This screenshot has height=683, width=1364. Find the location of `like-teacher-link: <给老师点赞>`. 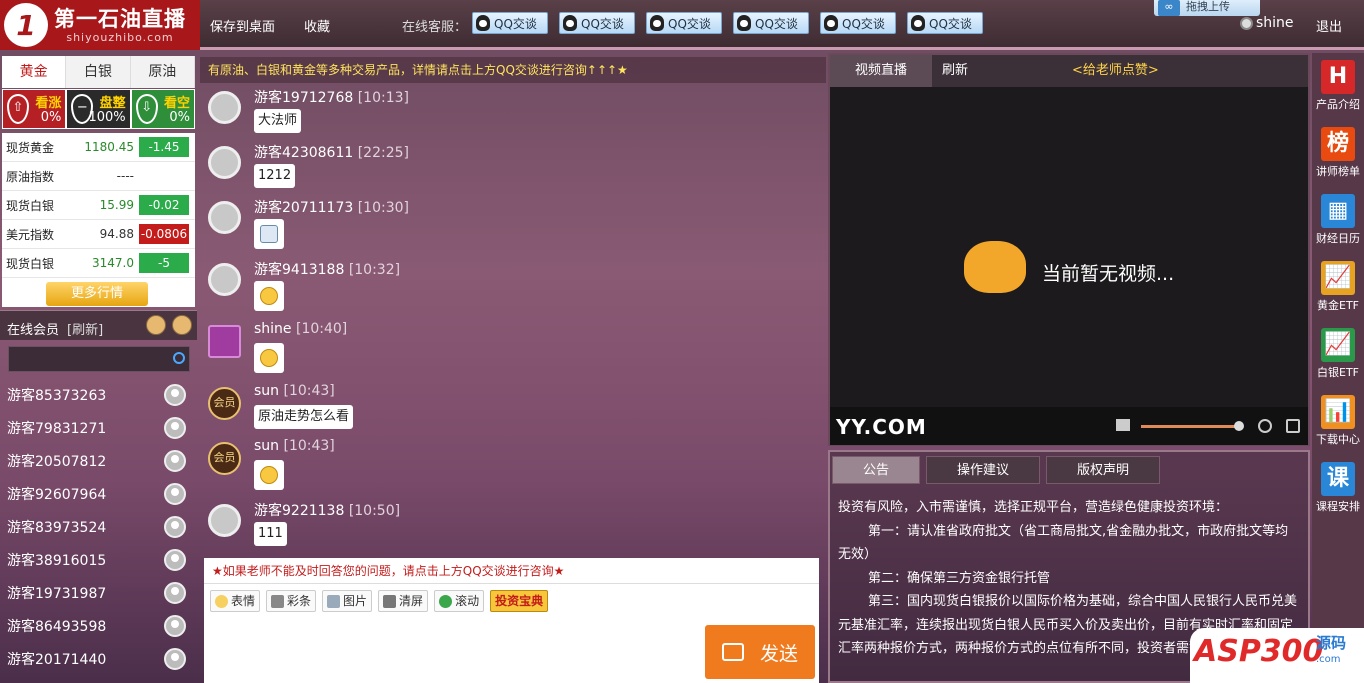

like-teacher-link: <给老师点赞> is located at coordinates (1115, 71).